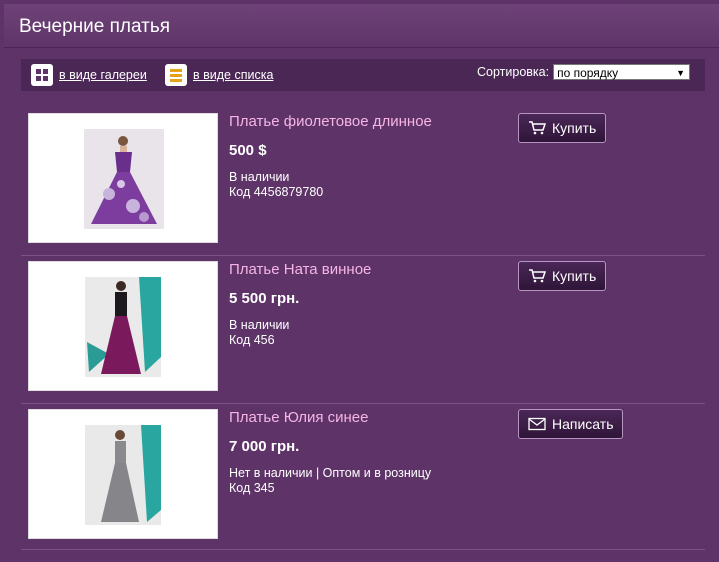 The width and height of the screenshot is (719, 562). I want to click on write-button: Написать, so click(571, 424).